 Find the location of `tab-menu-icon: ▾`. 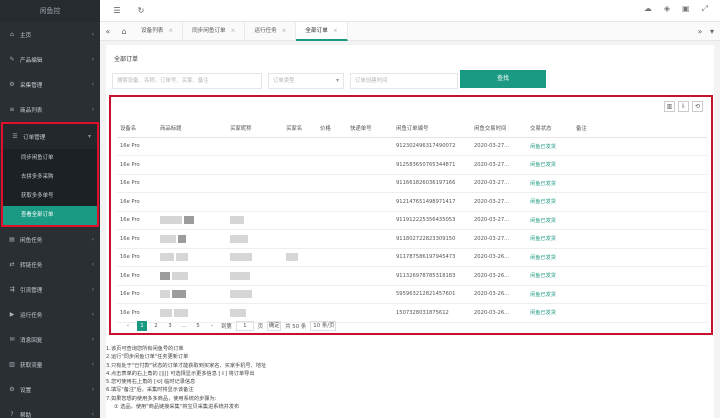

tab-menu-icon: ▾ is located at coordinates (712, 31).